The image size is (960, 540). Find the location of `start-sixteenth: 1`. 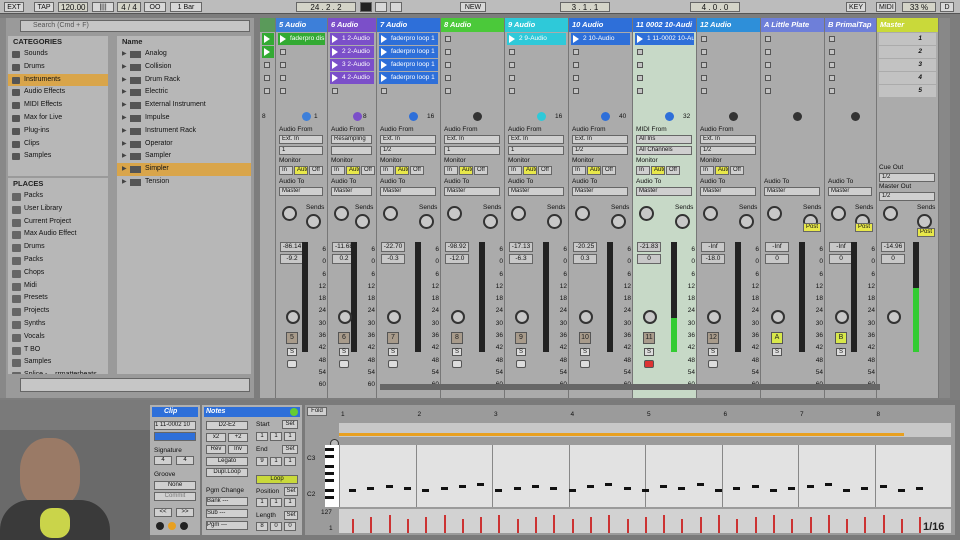

start-sixteenth: 1 is located at coordinates (290, 436).